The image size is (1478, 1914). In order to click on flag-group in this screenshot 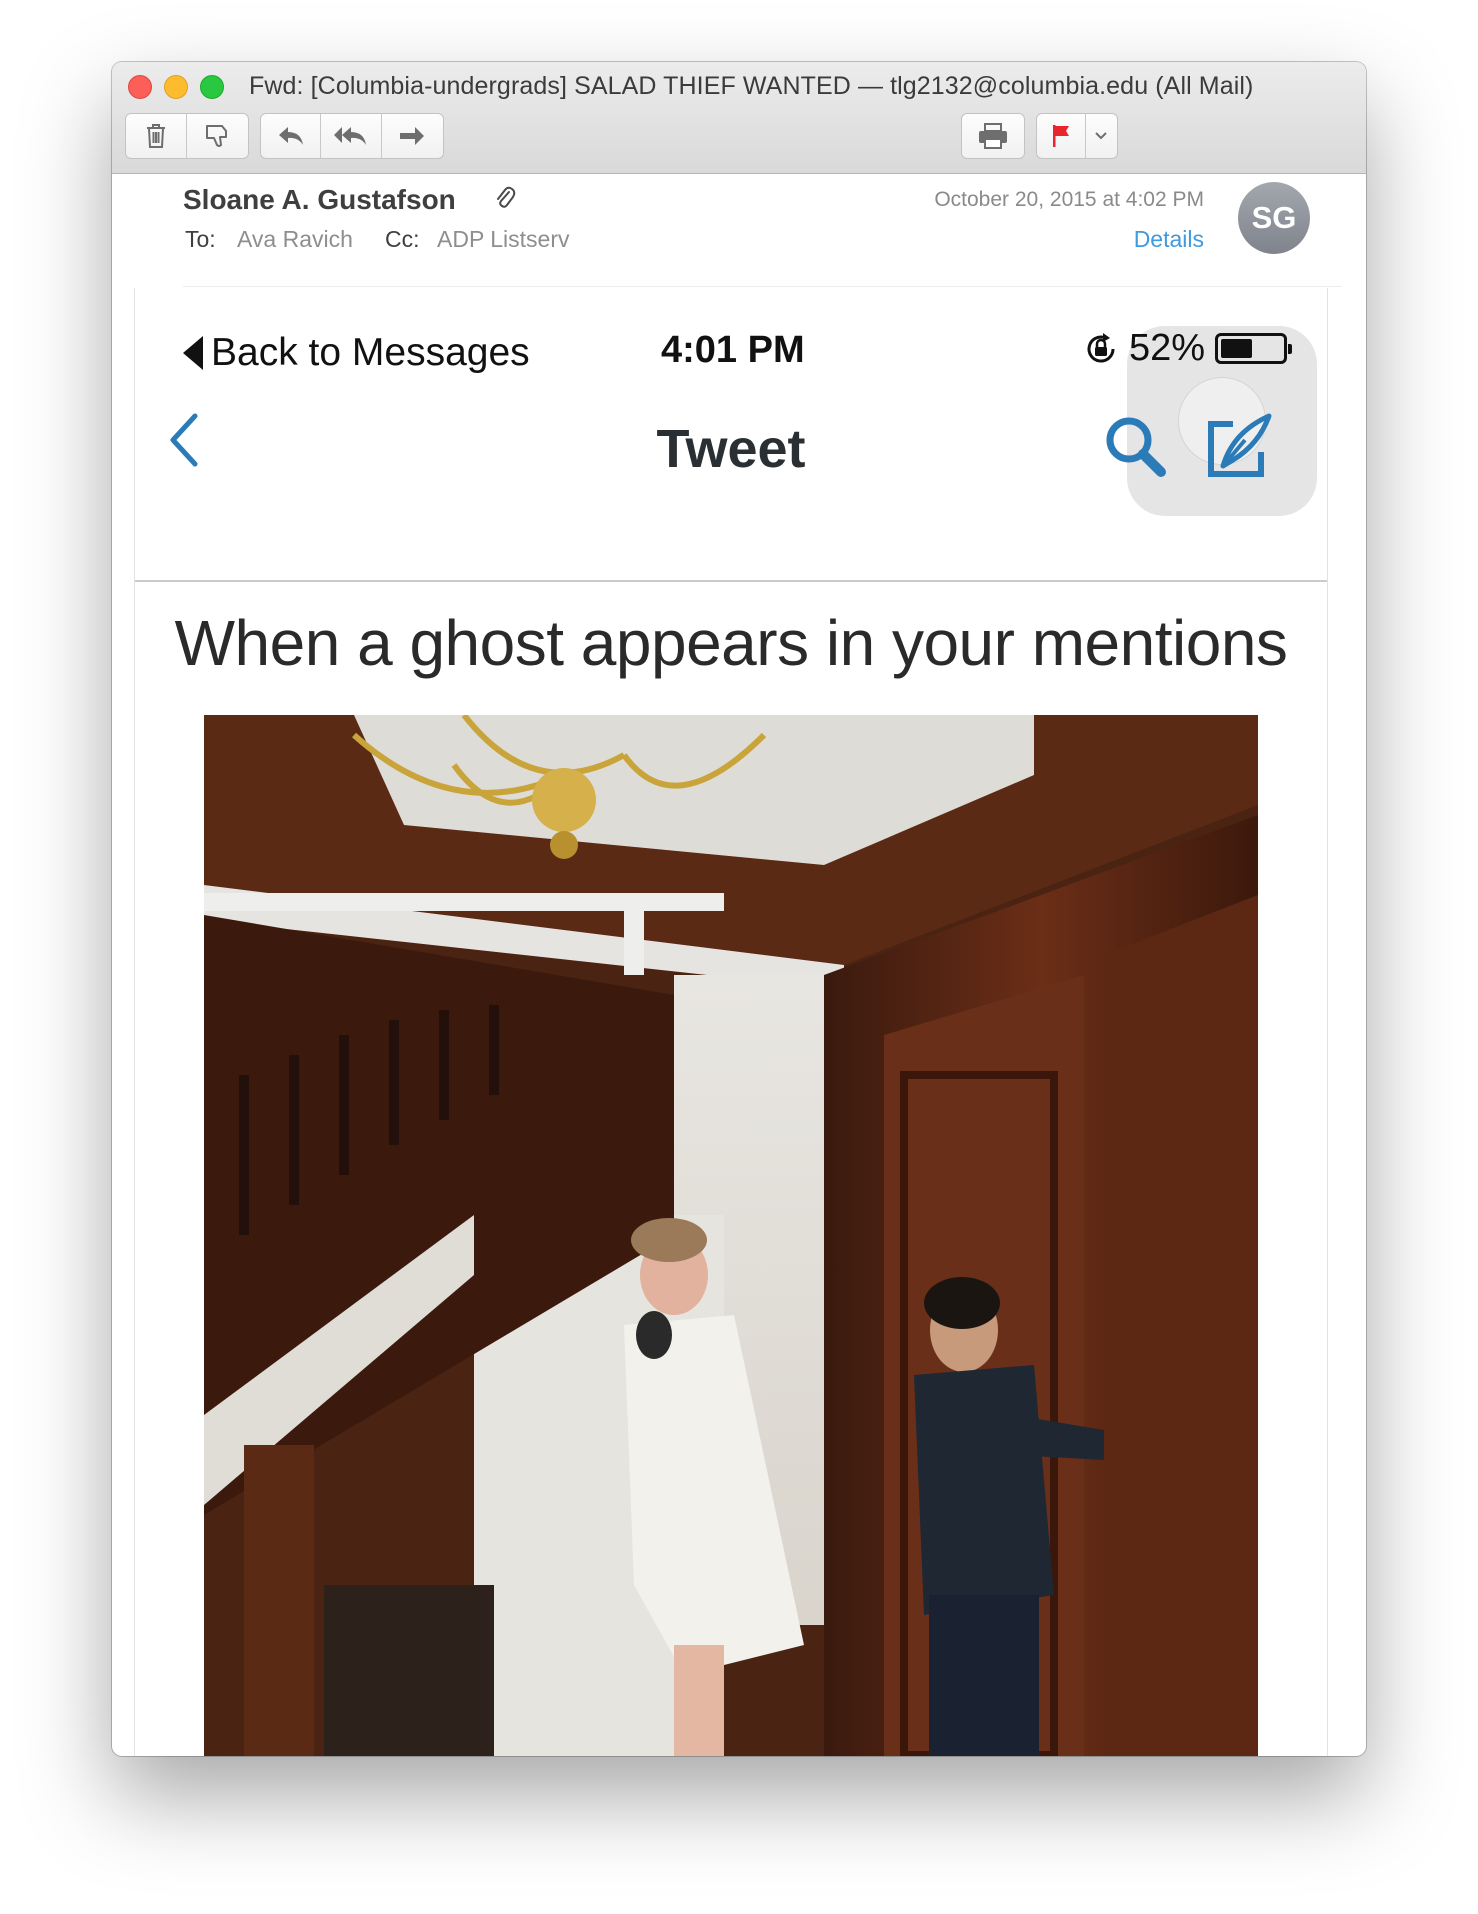, I will do `click(1077, 136)`.